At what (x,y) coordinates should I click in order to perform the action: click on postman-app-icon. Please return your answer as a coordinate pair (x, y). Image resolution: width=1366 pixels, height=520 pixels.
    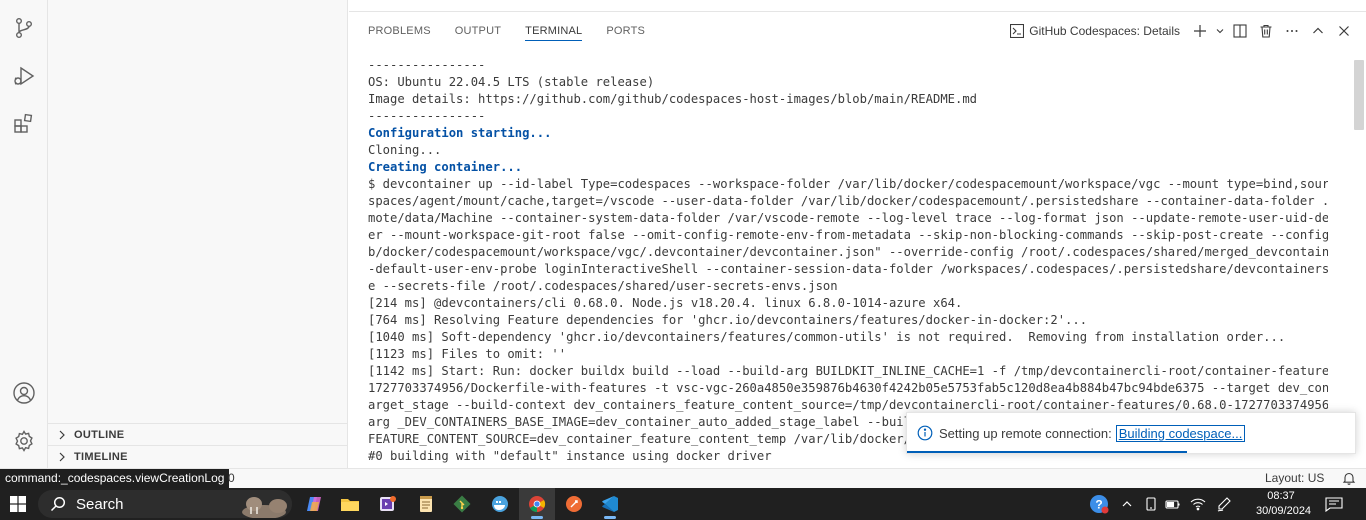
    Looking at the image, I should click on (574, 504).